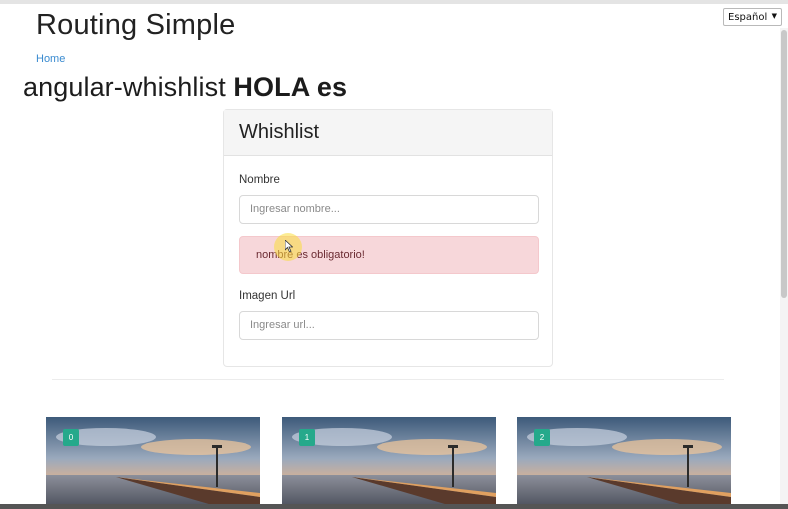 The image size is (788, 509). Describe the element at coordinates (389, 463) in the screenshot. I see `destination-card-1: 1` at that location.